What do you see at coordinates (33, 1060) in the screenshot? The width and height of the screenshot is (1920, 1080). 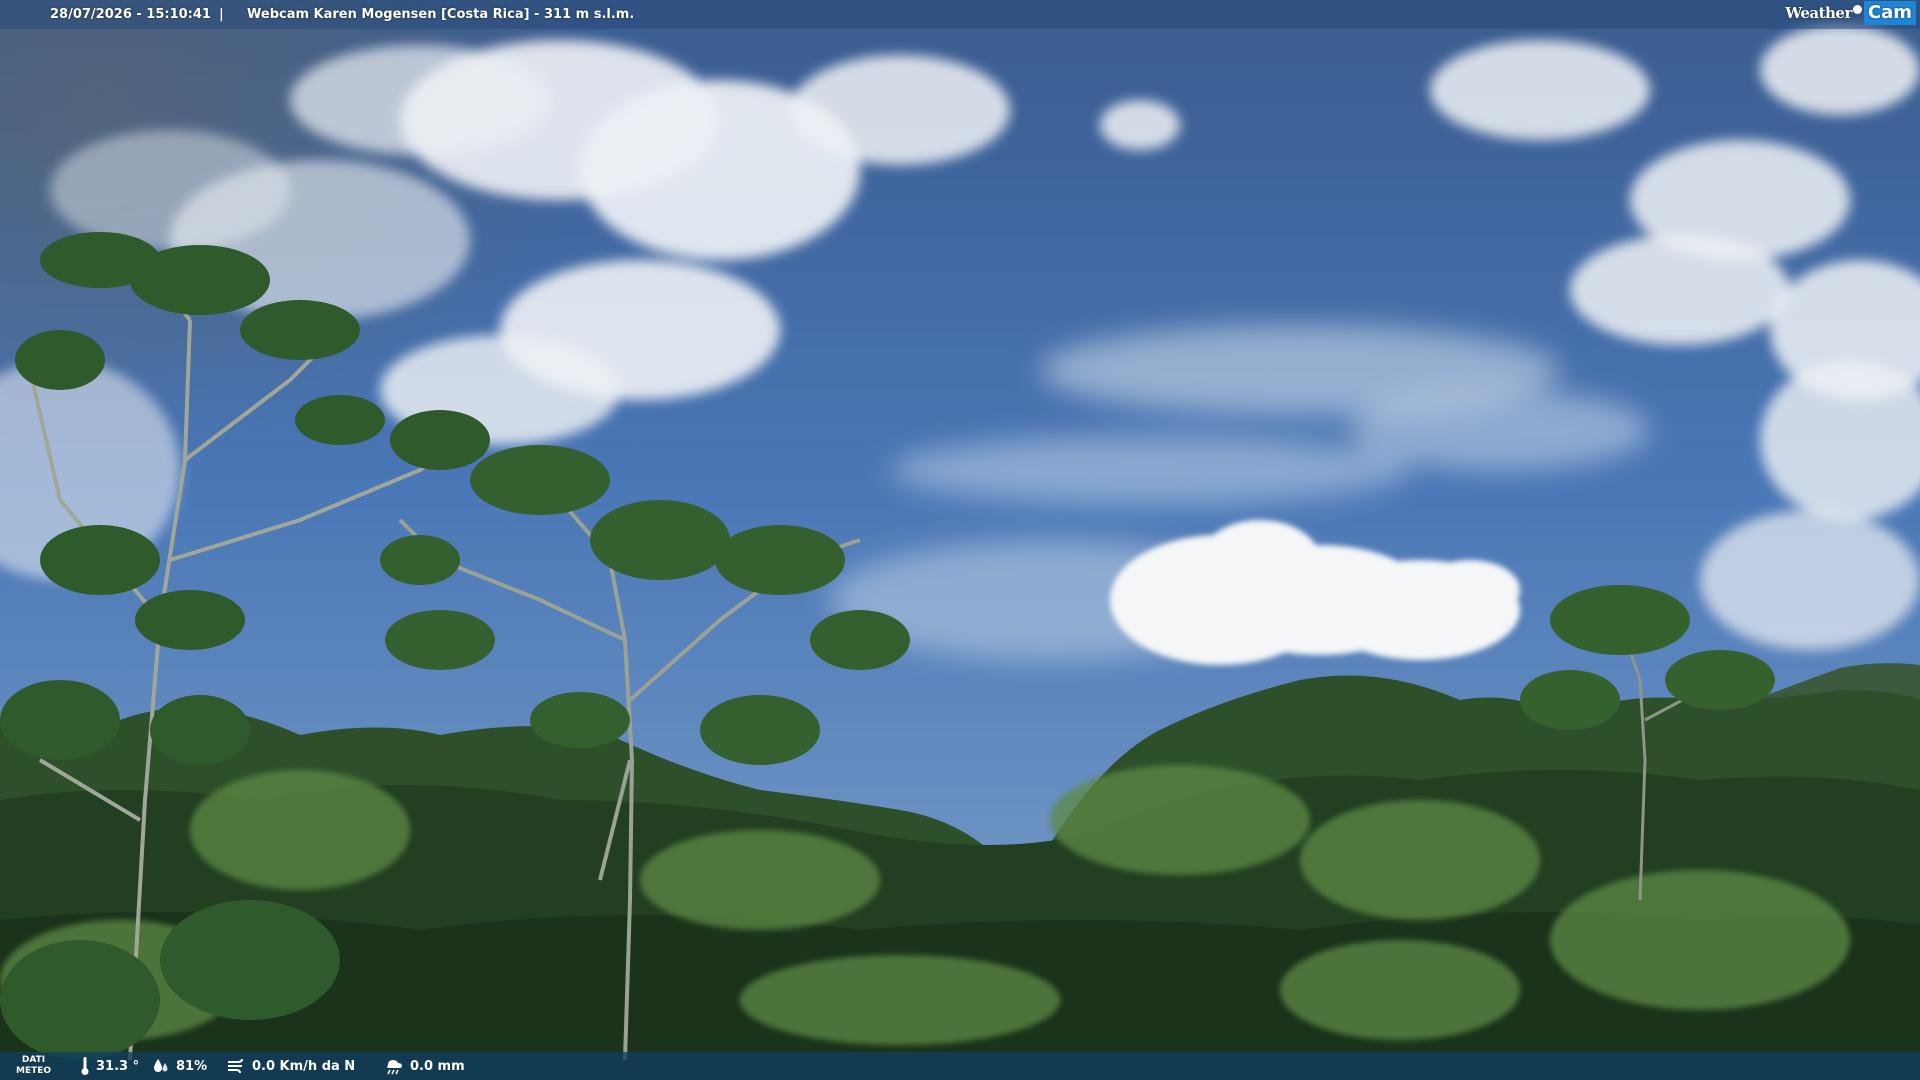 I see `weather-label-line1: DATI` at bounding box center [33, 1060].